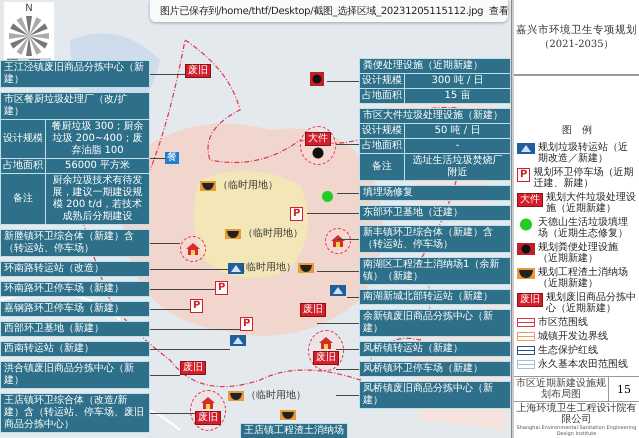 Image resolution: width=639 pixels, height=438 pixels. What do you see at coordinates (561, 389) in the screenshot?
I see `sheet-name: 市区近期新建设施规划布局图` at bounding box center [561, 389].